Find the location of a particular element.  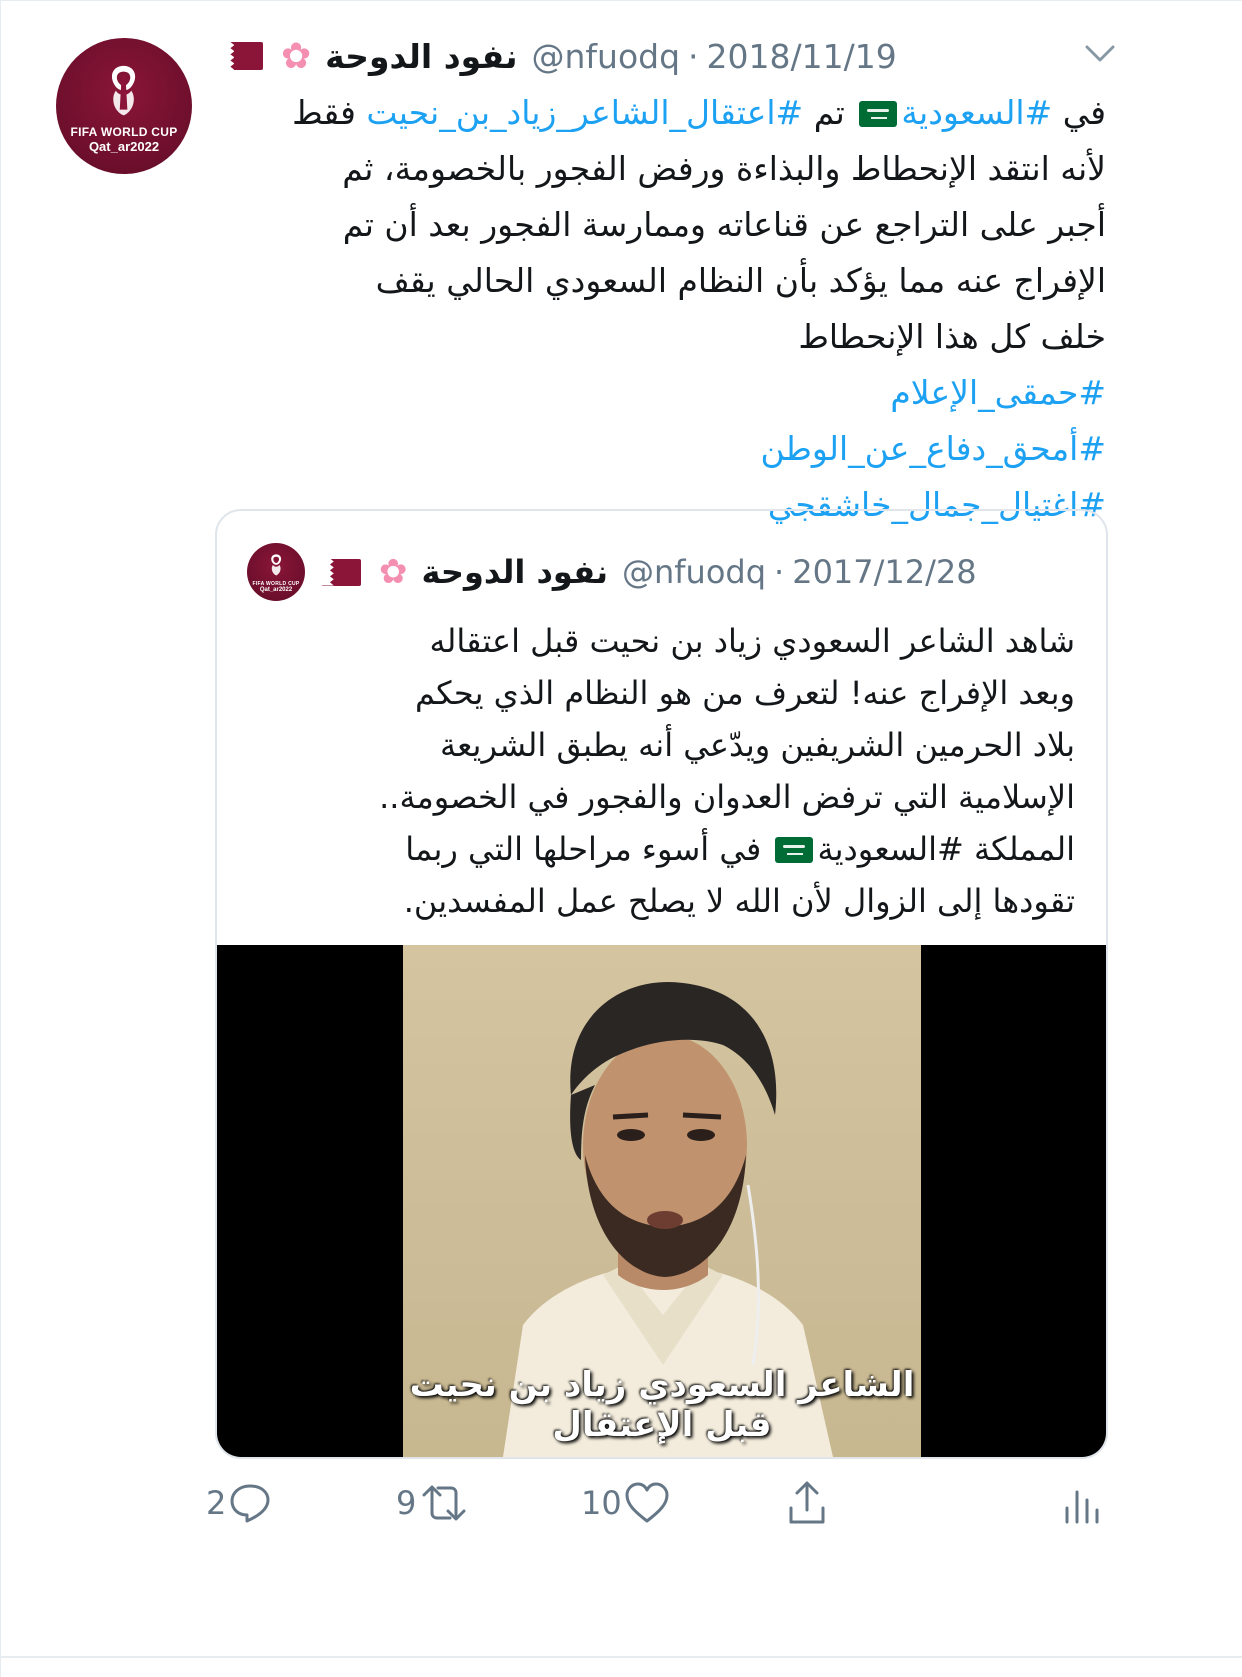

quoted-tweet-header: ✿ نفود الدوحة @nfuodq · 2017/12/28 is located at coordinates (649, 572).